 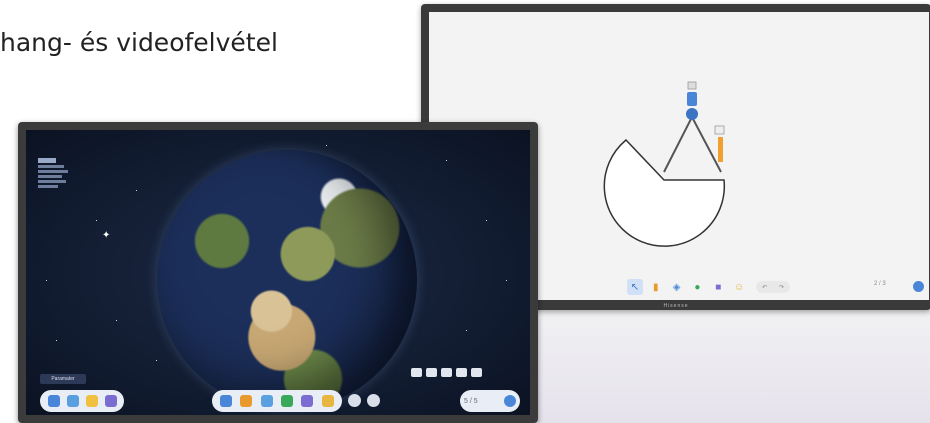 I want to click on page-indicator: 5 / 5, so click(x=471, y=401).